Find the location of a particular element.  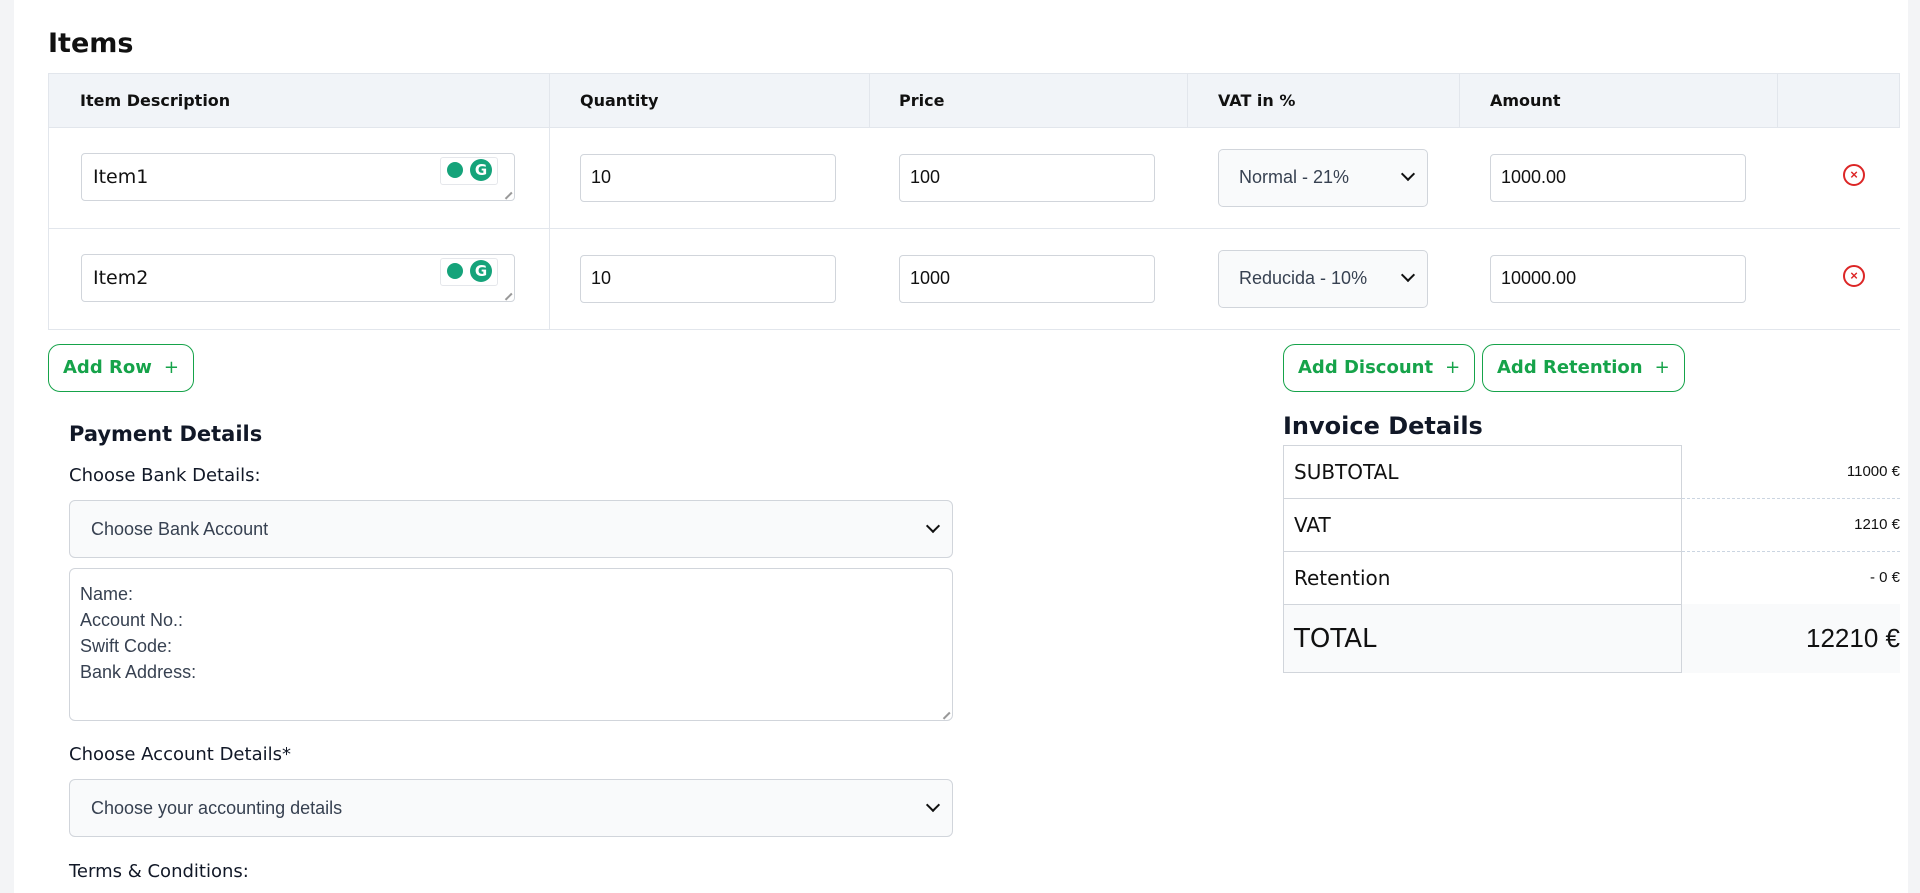

subtotal-label: SUBTOTAL is located at coordinates (1482, 471).